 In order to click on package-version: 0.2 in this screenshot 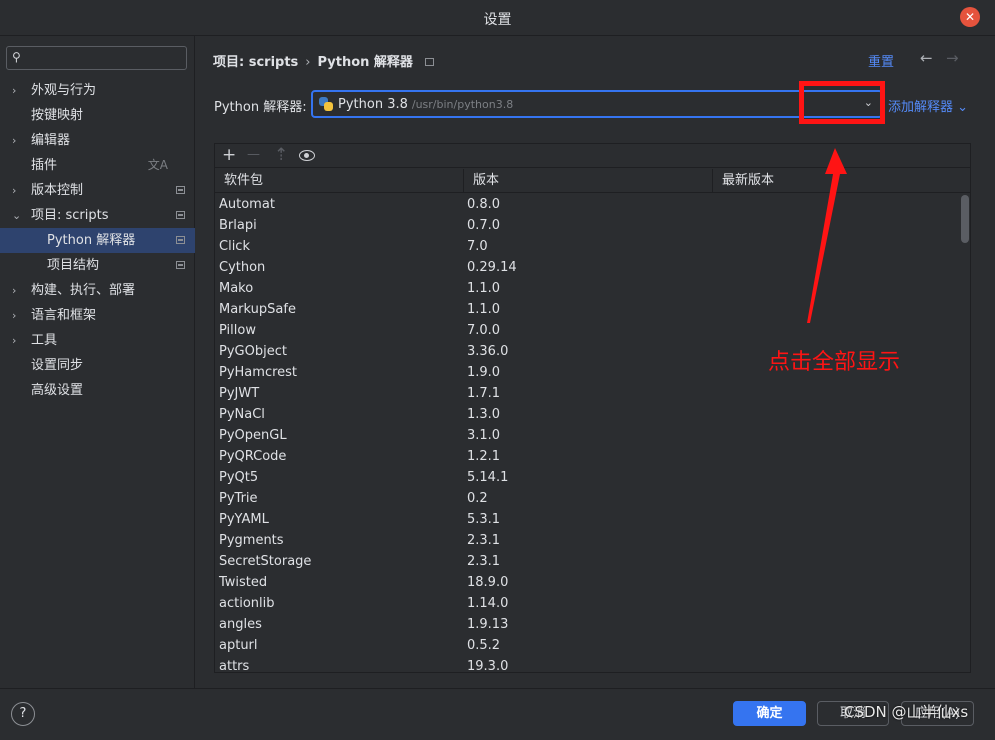, I will do `click(477, 498)`.